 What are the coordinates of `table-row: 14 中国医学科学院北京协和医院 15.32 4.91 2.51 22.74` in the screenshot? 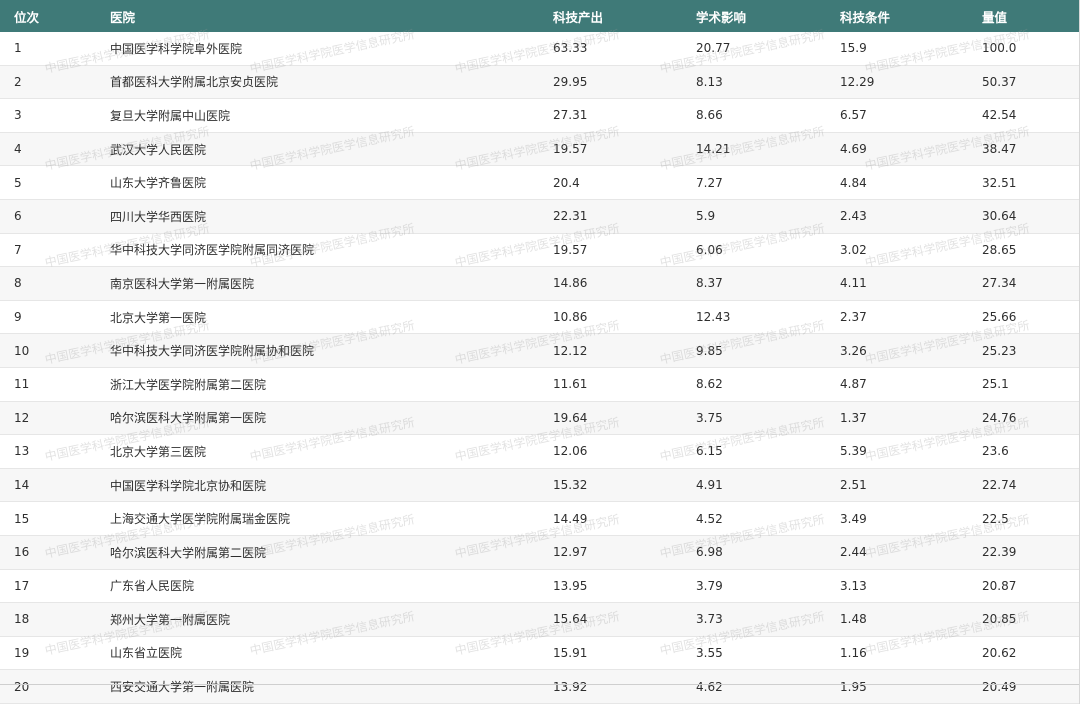 It's located at (539, 485).